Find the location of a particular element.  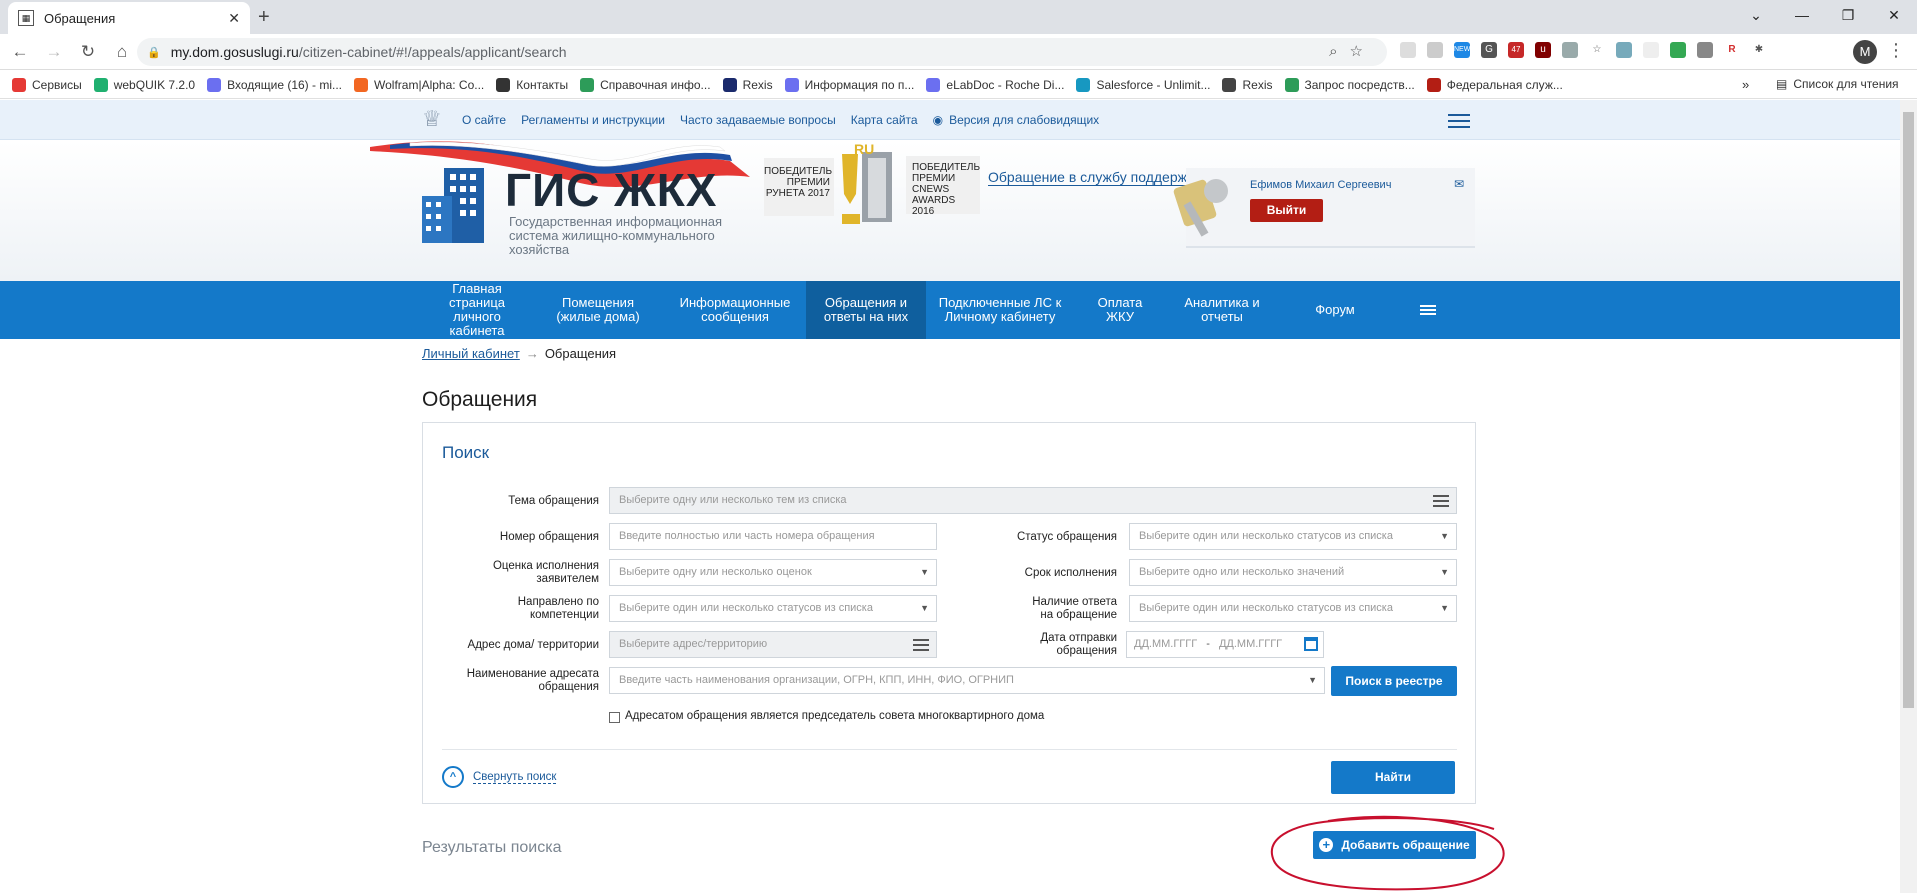

top-link: О сайте is located at coordinates (484, 120).